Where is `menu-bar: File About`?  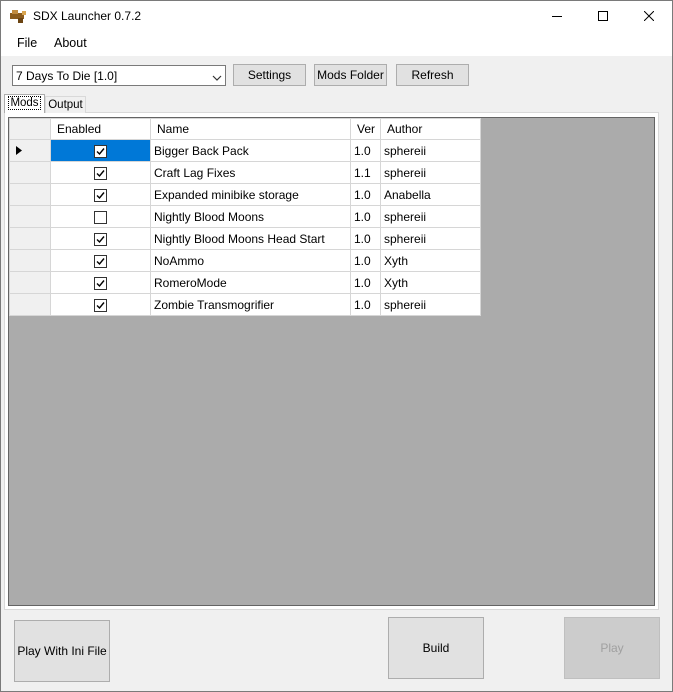
menu-bar: File About is located at coordinates (336, 44).